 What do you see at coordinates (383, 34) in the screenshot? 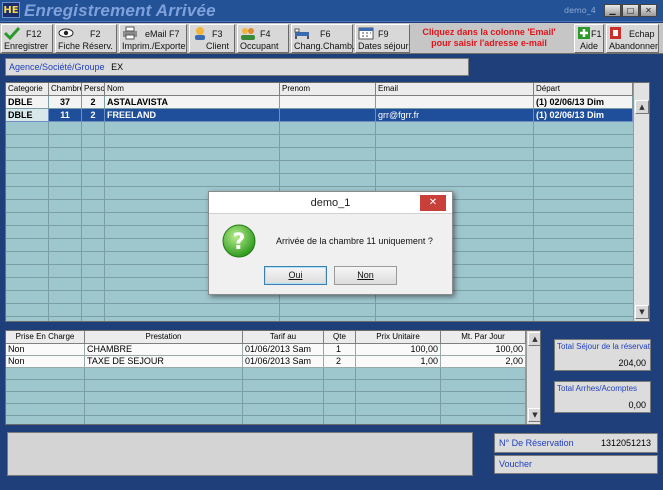
I see `dates-sejour-key: F9` at bounding box center [383, 34].